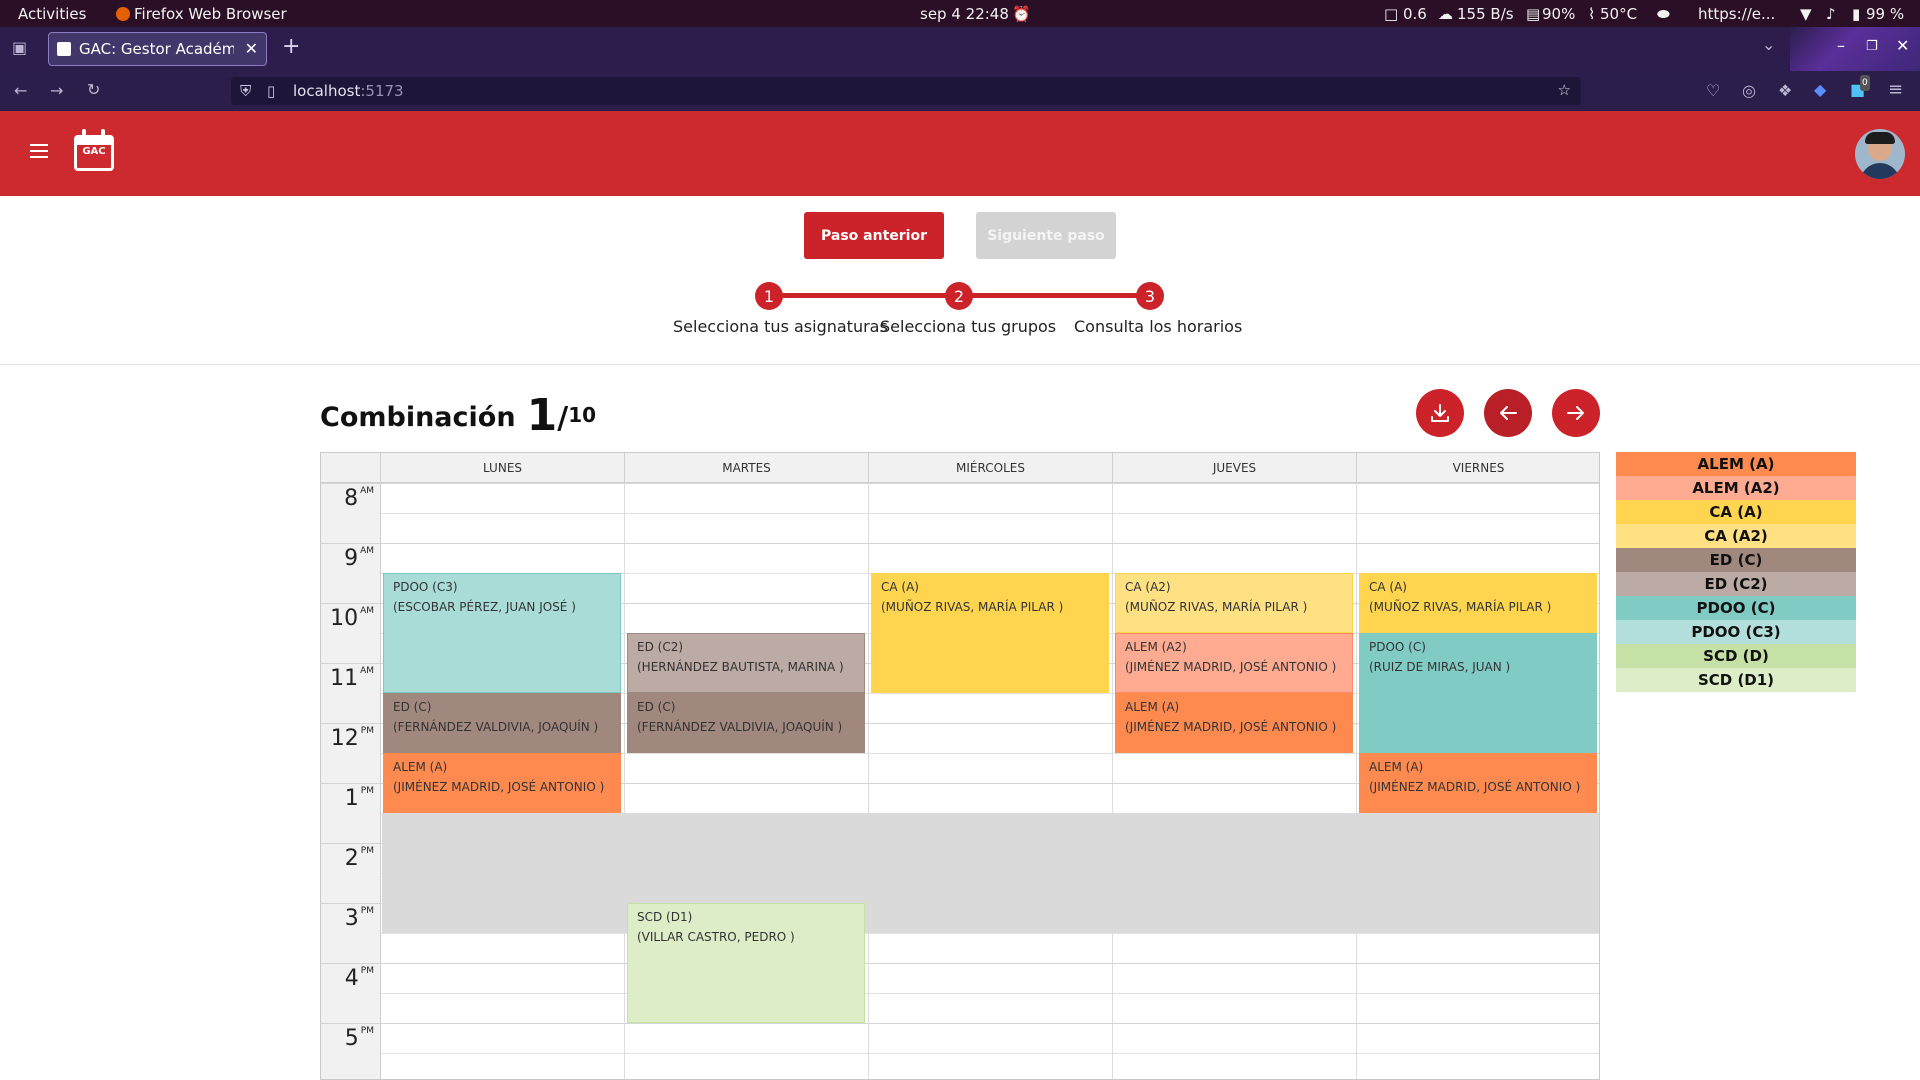 The image size is (1920, 1080). Describe the element at coordinates (123, 14) in the screenshot. I see `firefox-icon` at that location.